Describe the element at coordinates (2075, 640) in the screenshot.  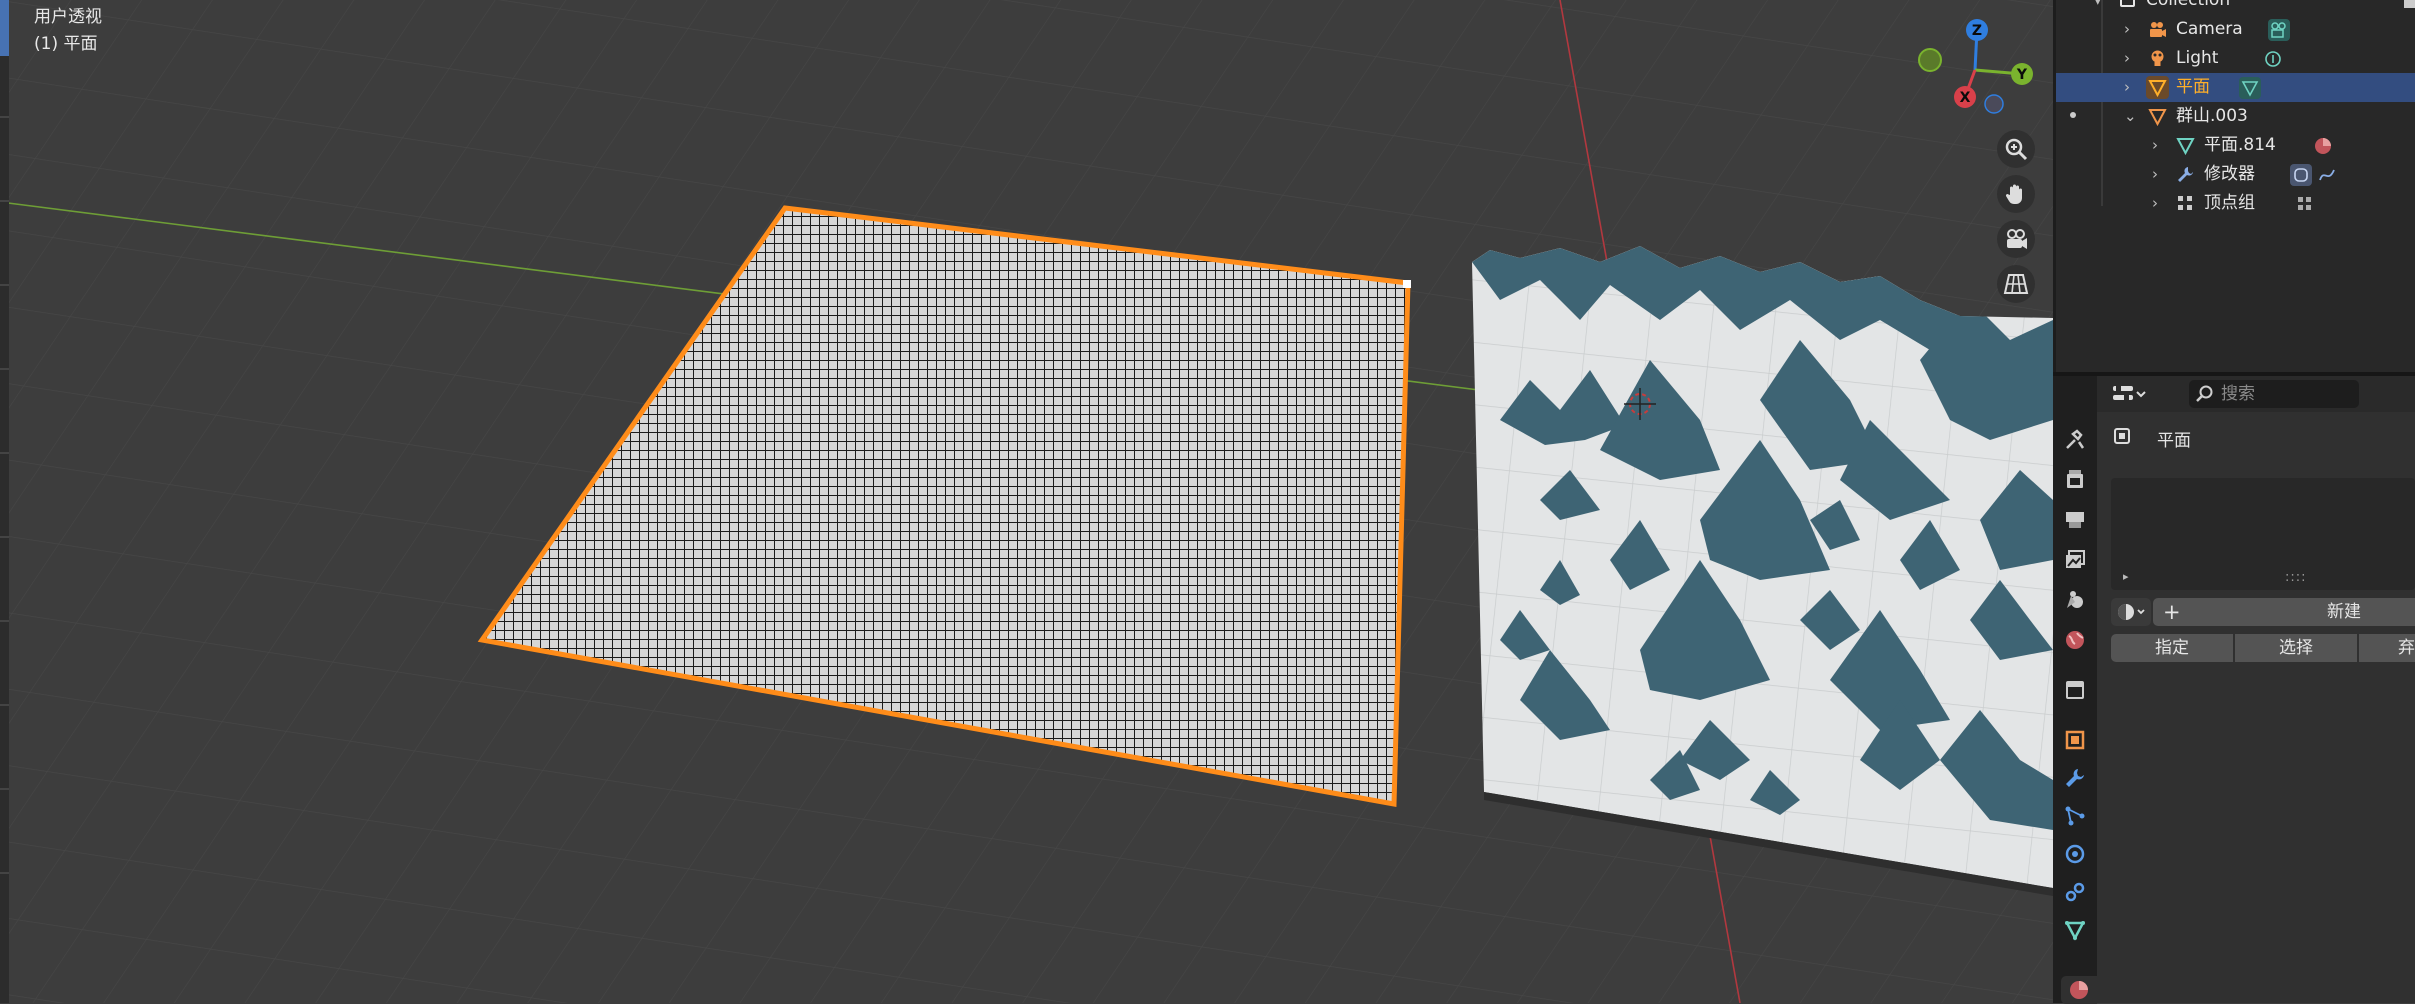
I see `tab-world` at that location.